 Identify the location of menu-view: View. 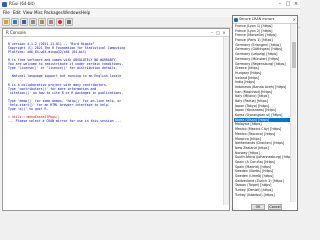
(28, 13).